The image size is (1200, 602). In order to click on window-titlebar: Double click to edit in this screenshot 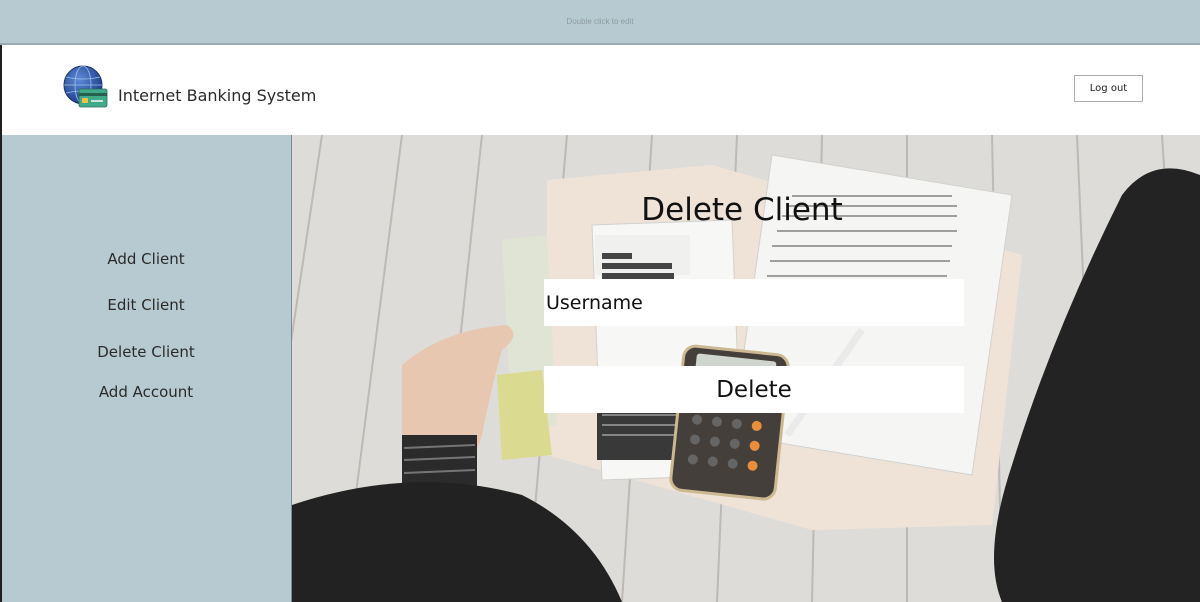, I will do `click(600, 22)`.